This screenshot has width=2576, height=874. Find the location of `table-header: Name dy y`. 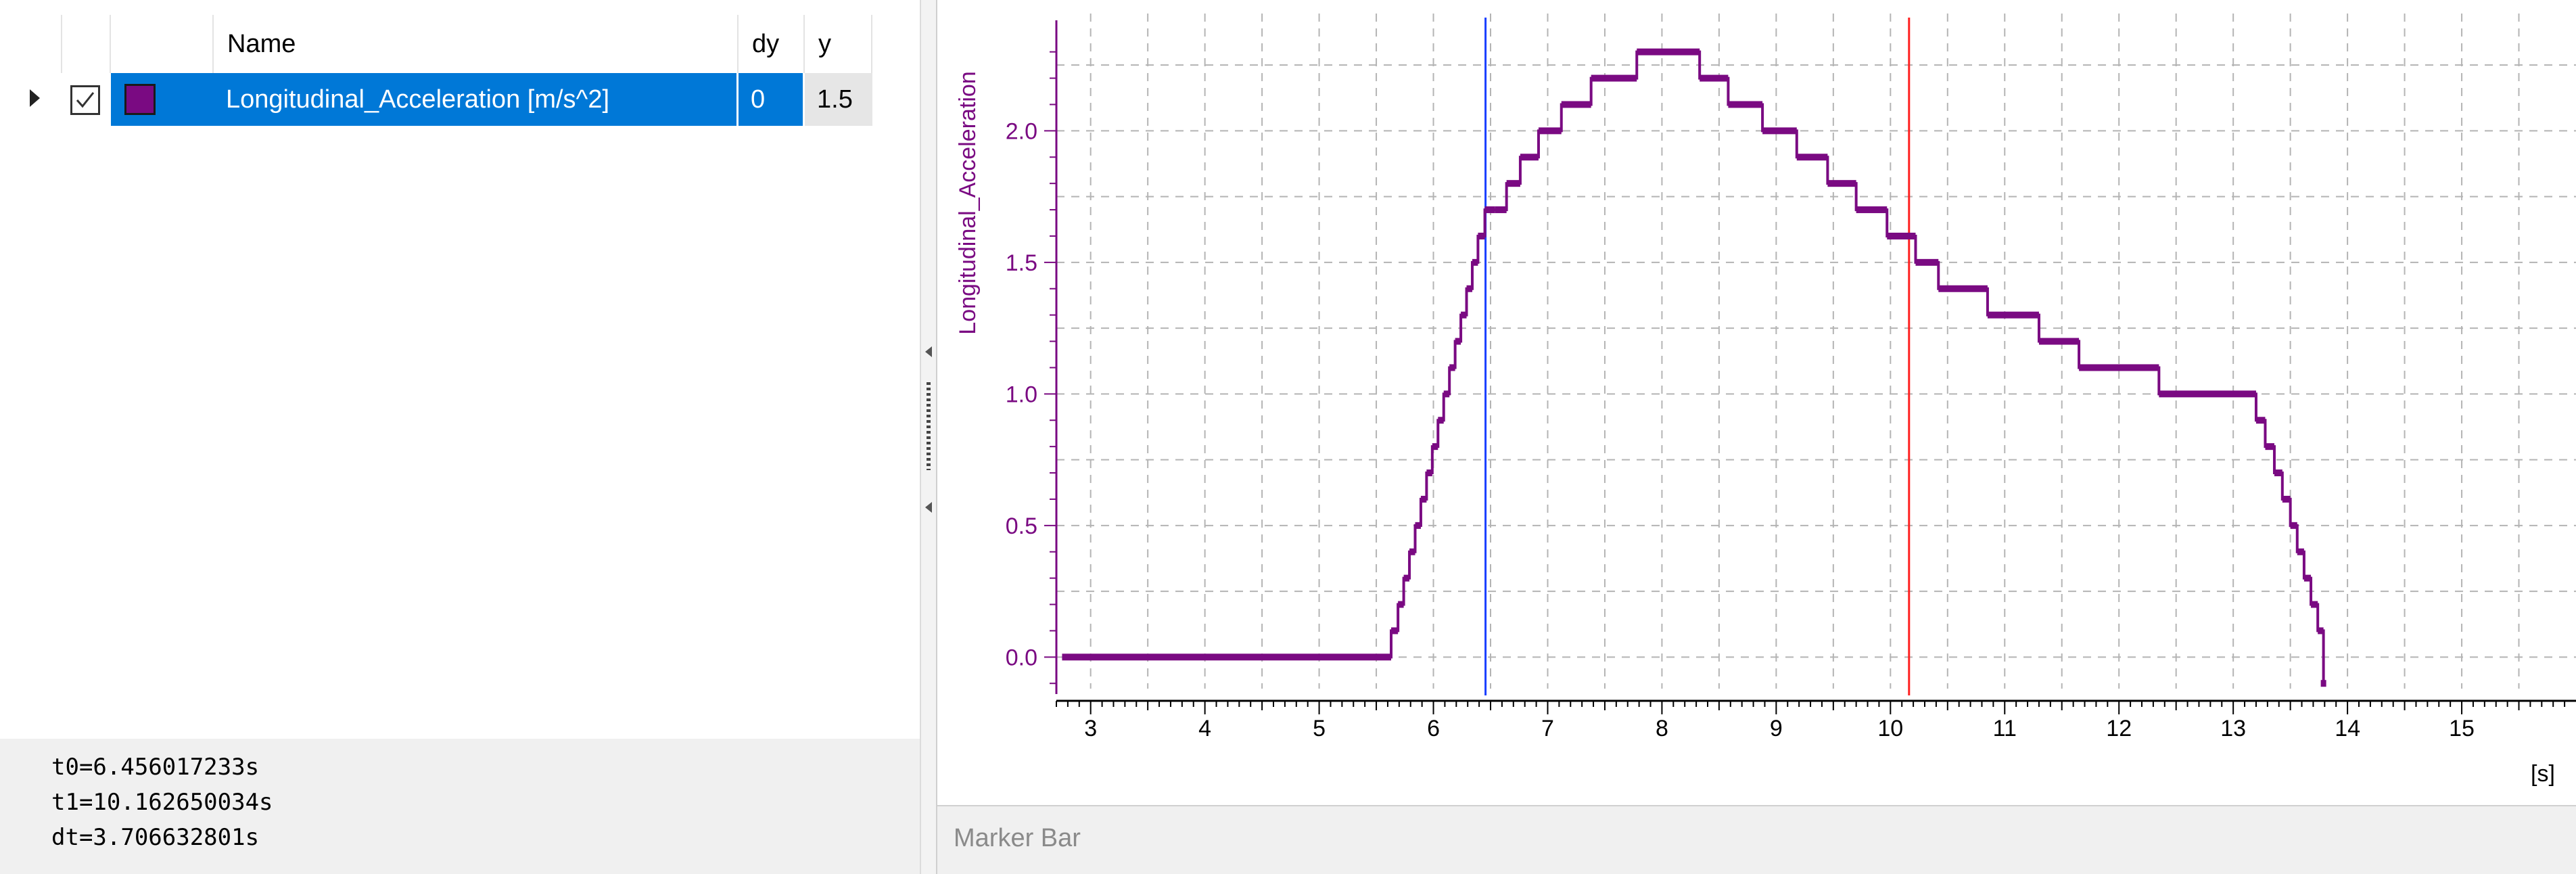

table-header: Name dy y is located at coordinates (436, 44).